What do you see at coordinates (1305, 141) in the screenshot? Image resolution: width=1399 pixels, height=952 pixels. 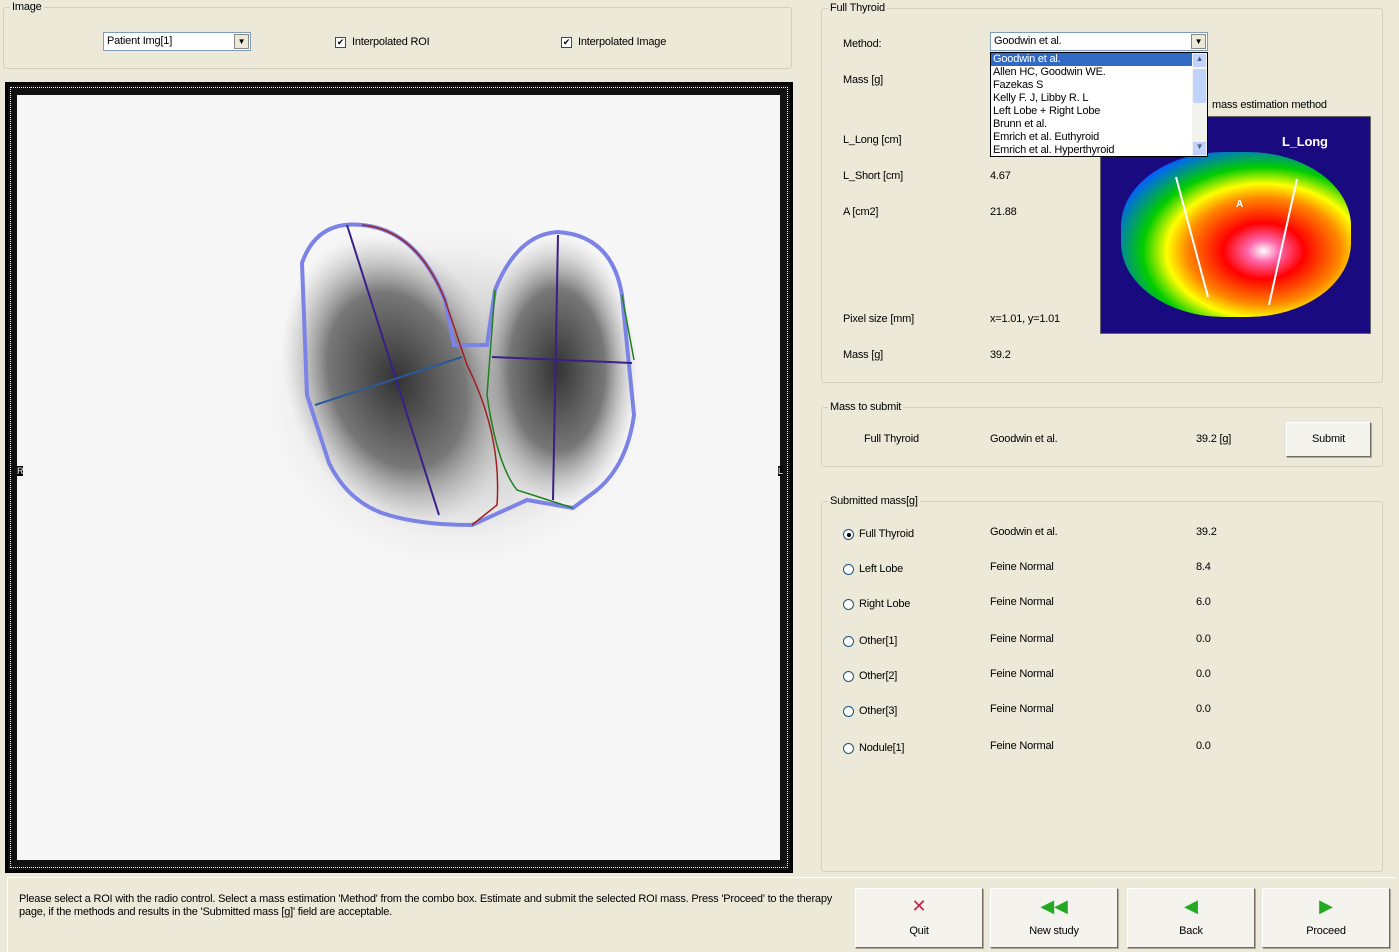 I see `illustration-l-long: L_Long` at bounding box center [1305, 141].